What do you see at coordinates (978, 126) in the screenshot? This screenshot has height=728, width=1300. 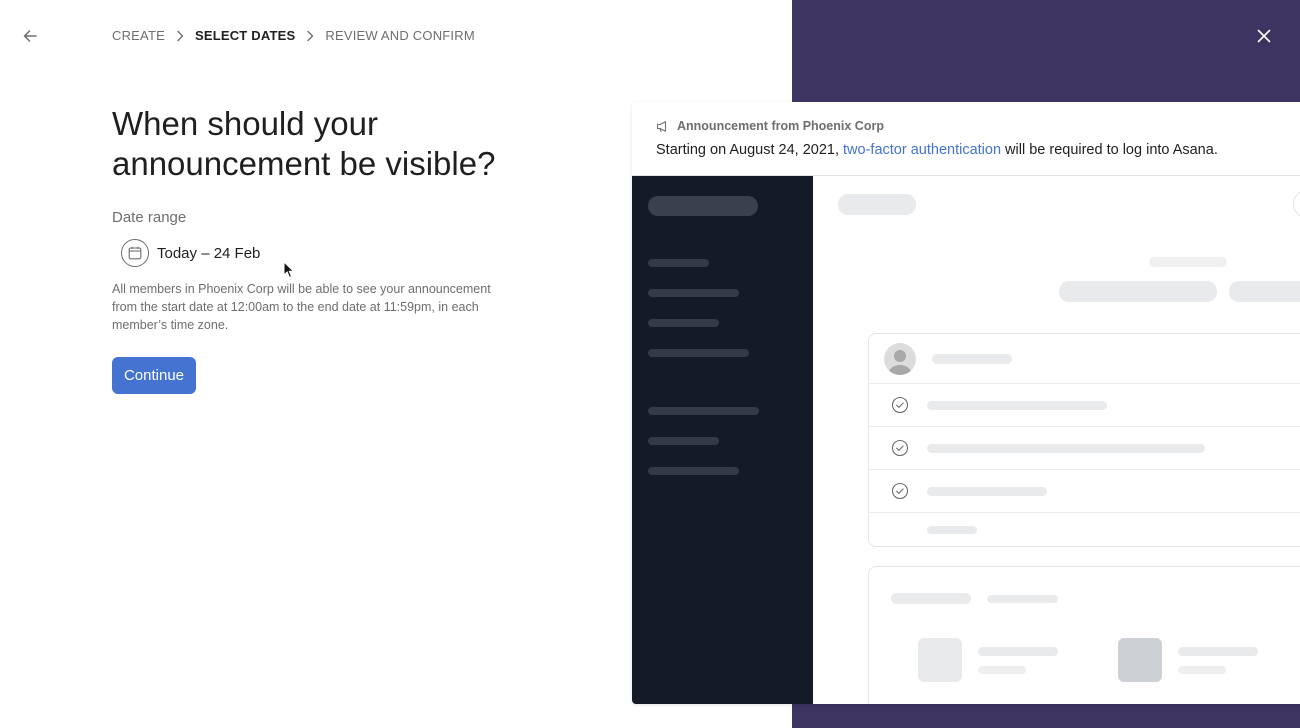 I see `banner-header: Announcement from Phoenix Corp` at bounding box center [978, 126].